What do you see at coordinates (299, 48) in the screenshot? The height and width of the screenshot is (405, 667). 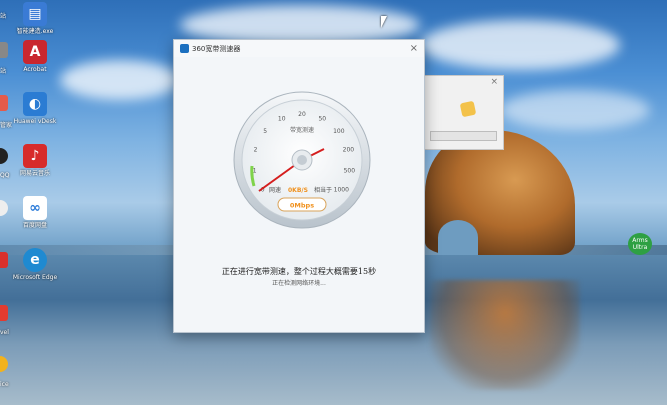 I see `title-bar: 360宽带测速器 ×` at bounding box center [299, 48].